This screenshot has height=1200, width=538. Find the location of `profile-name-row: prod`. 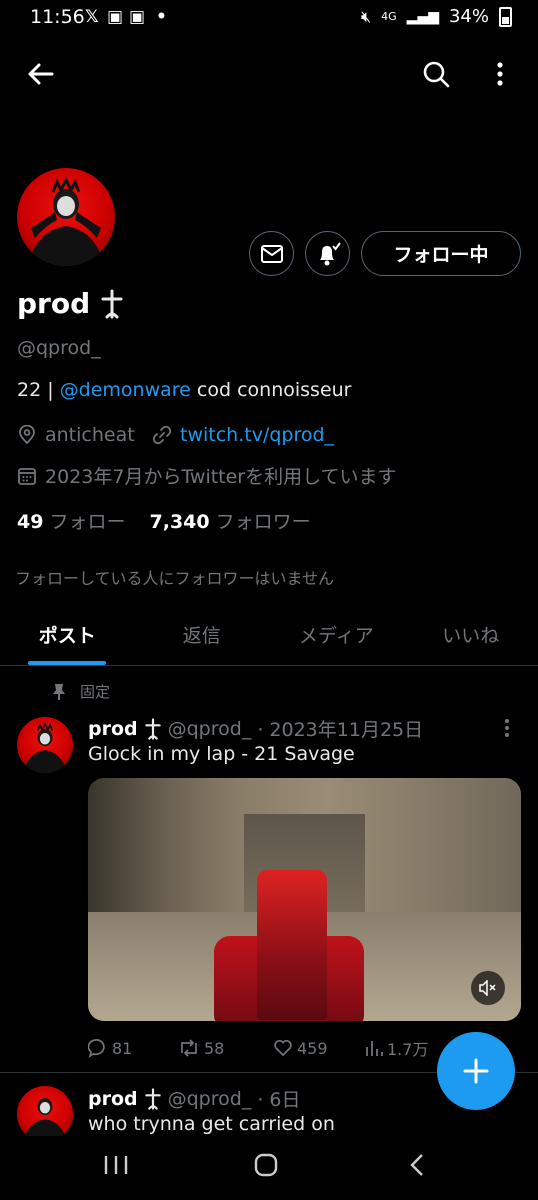

profile-name-row: prod is located at coordinates (70, 303).